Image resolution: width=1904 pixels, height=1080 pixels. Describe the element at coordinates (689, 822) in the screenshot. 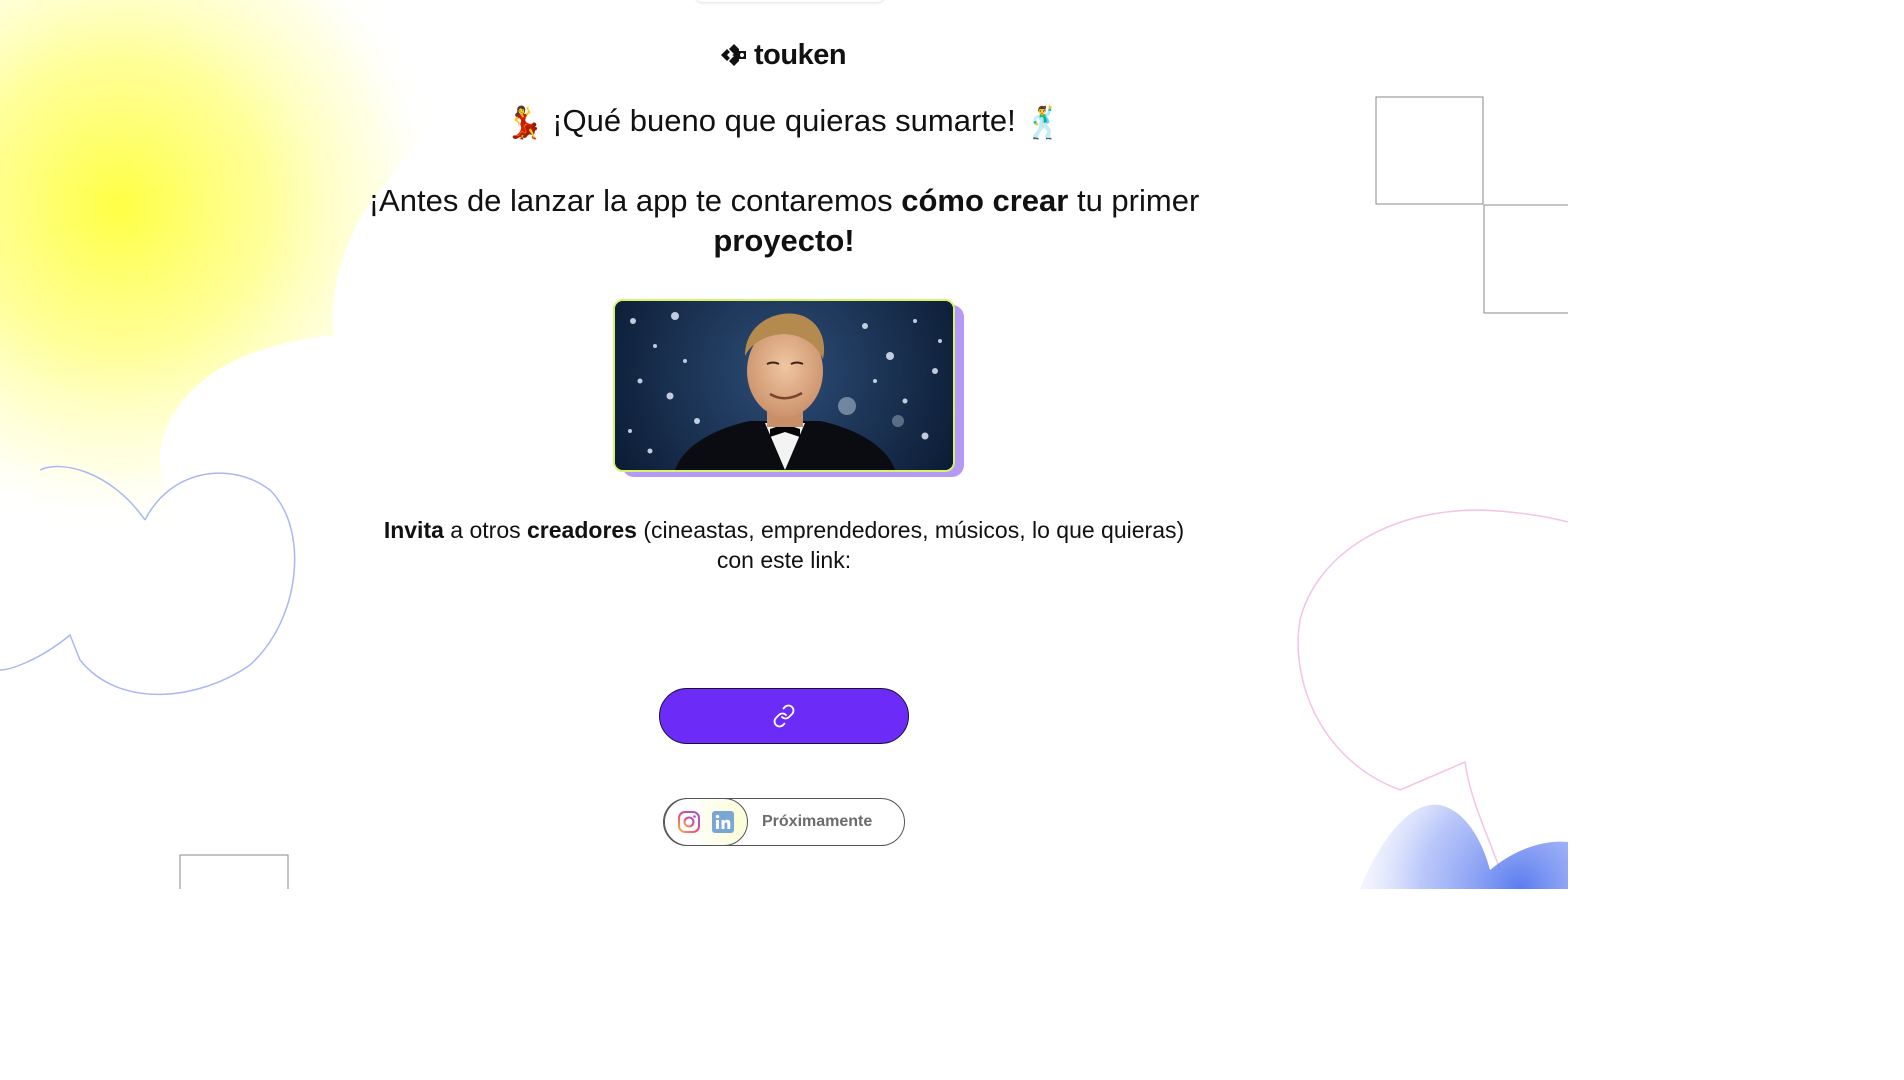

I see `instagram-icon` at that location.